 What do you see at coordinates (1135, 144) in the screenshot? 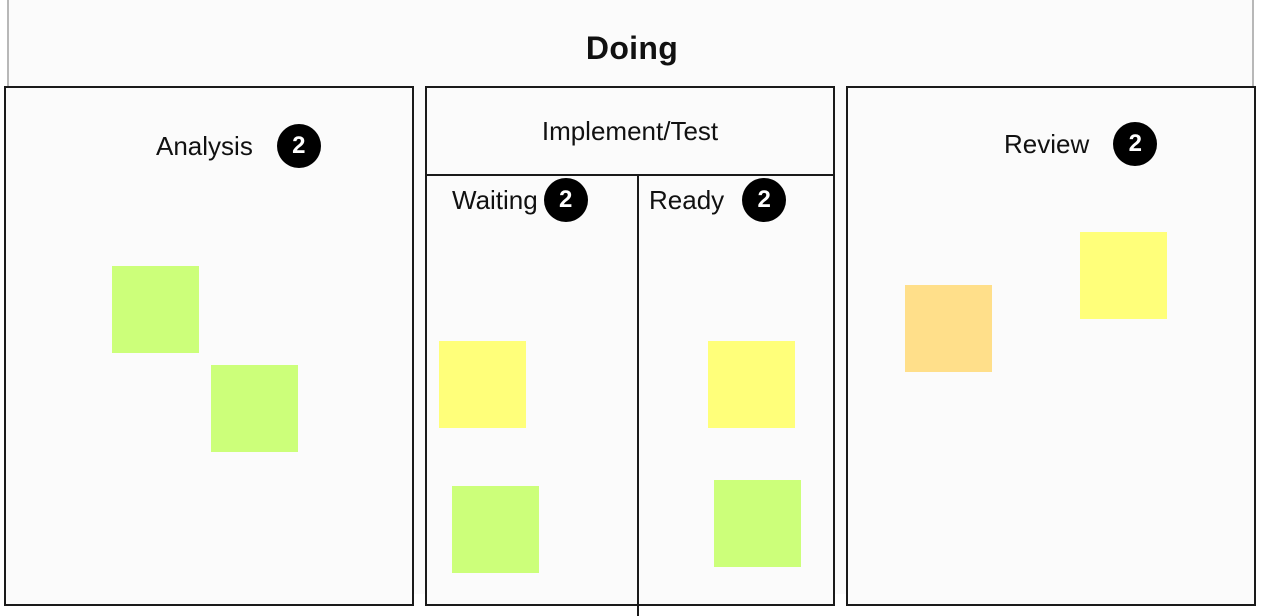
I see `count-badge-review: 2` at bounding box center [1135, 144].